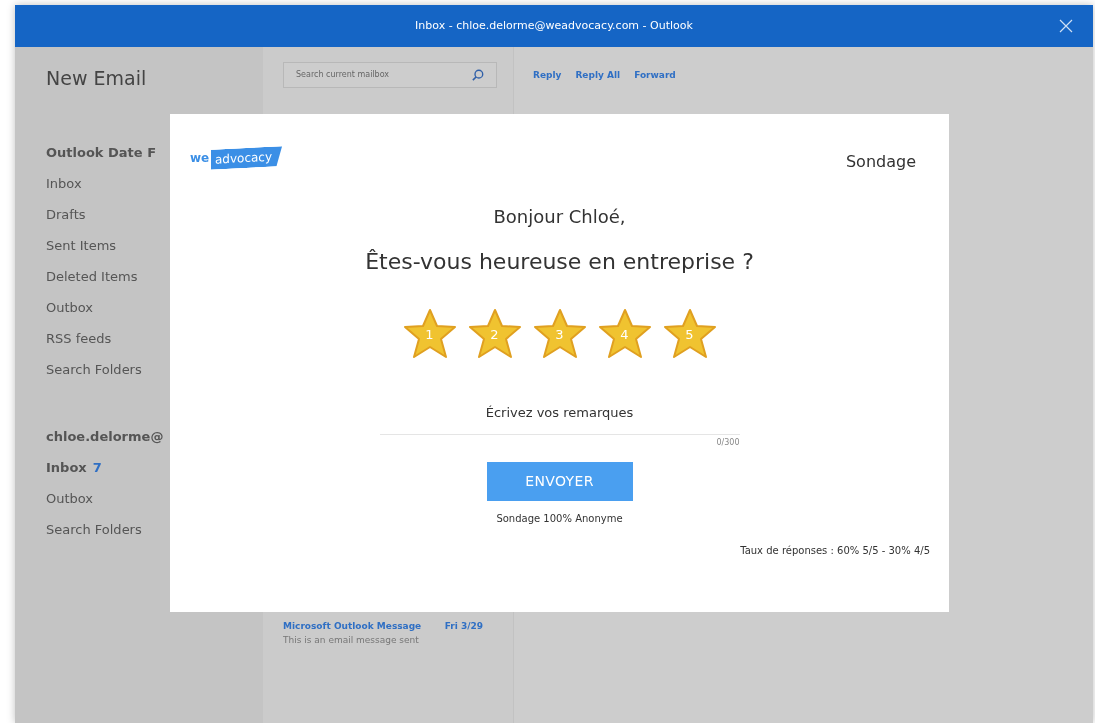 The image size is (1095, 723). I want to click on message-subject: Microsoft Outlook Message, so click(352, 626).